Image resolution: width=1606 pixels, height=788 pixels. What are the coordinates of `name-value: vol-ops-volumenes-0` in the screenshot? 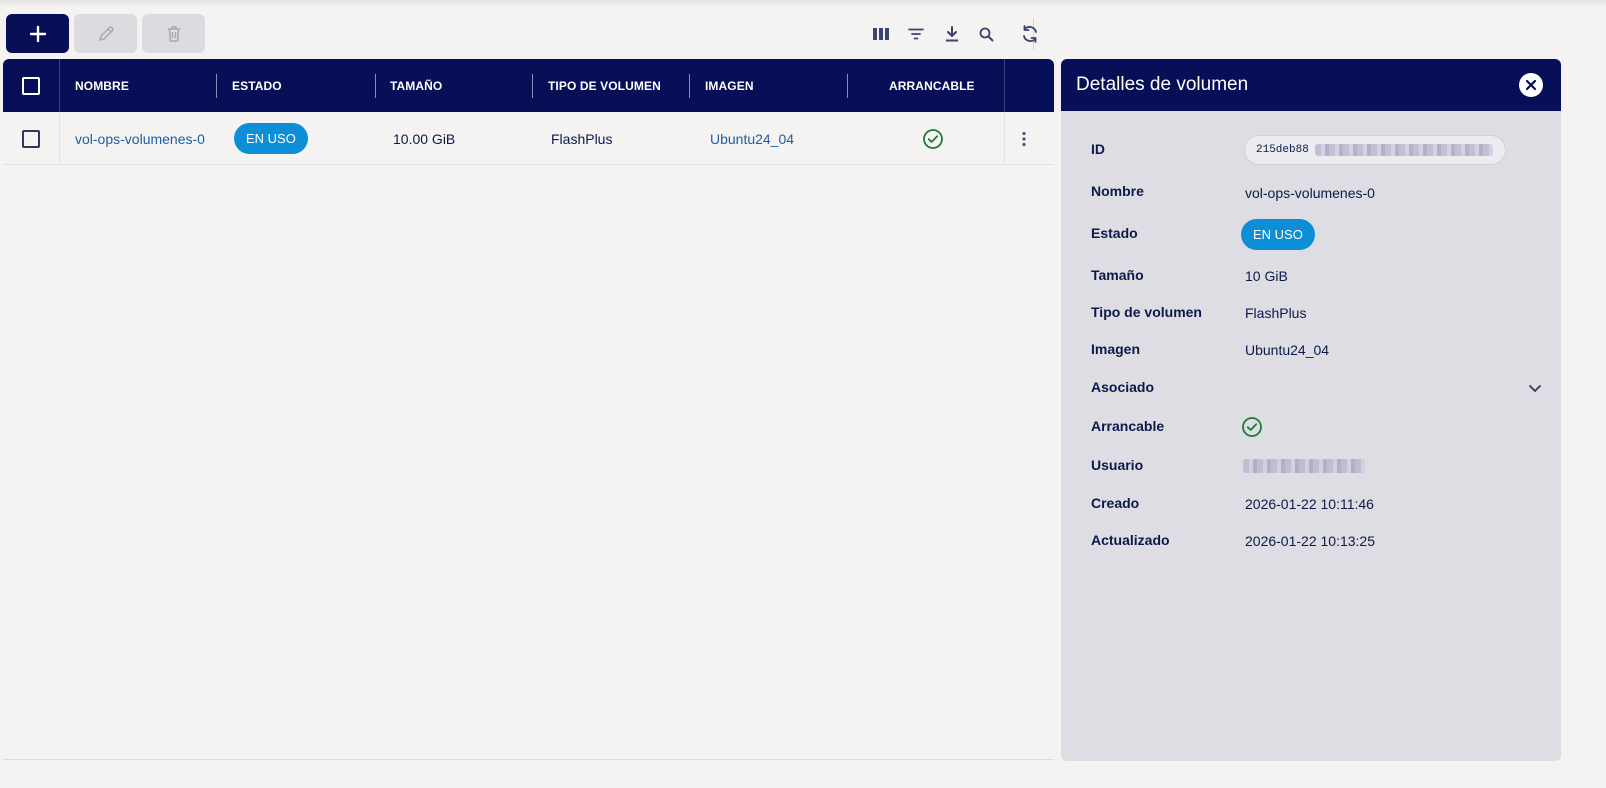 It's located at (1310, 193).